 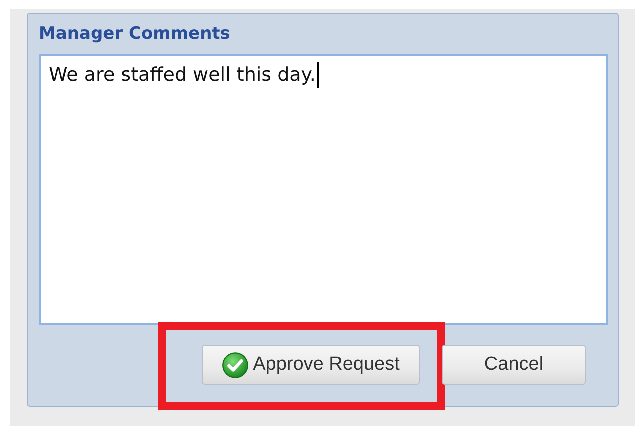 What do you see at coordinates (236, 365) in the screenshot?
I see `checkmark-icon` at bounding box center [236, 365].